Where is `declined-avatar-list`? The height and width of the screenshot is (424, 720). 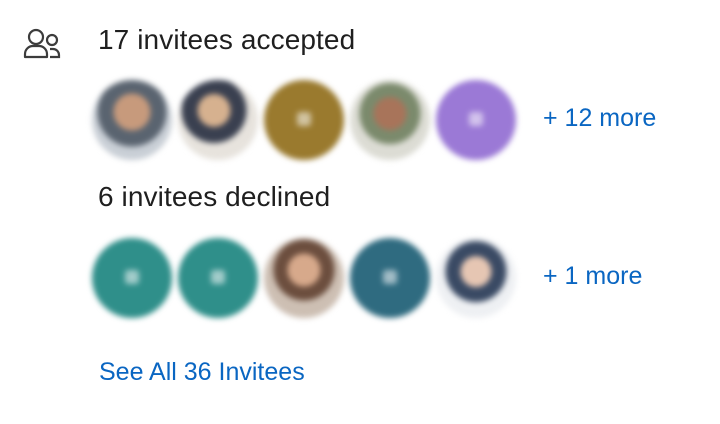 declined-avatar-list is located at coordinates (307, 278).